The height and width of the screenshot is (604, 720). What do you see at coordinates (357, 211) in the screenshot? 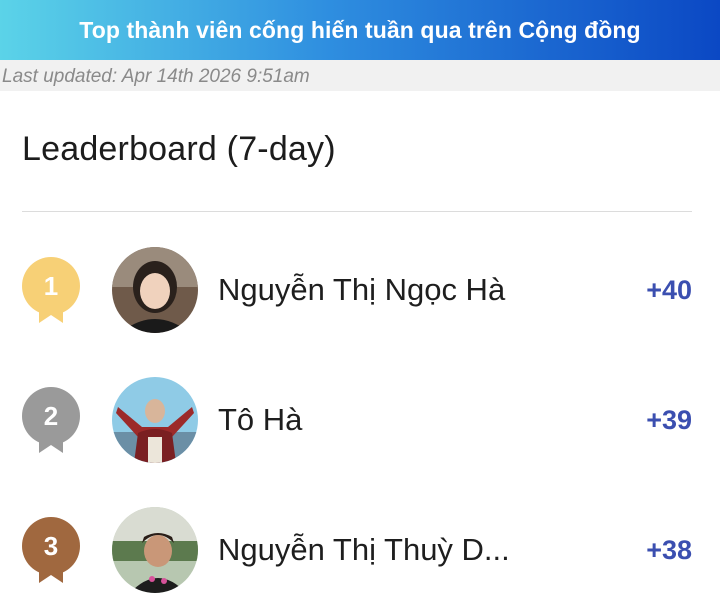
I see `divider` at bounding box center [357, 211].